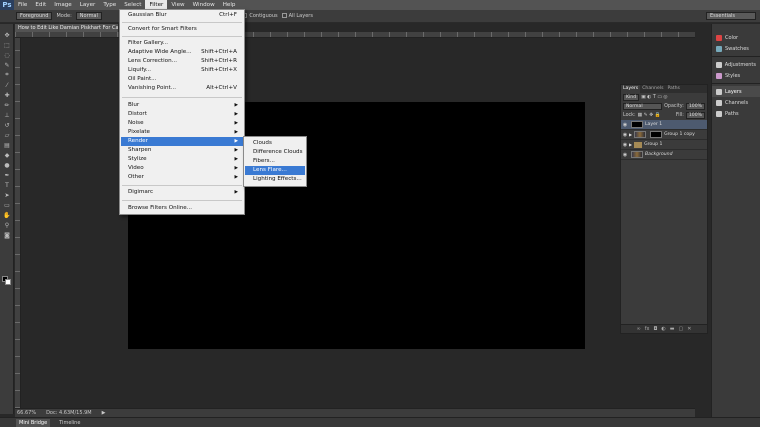 This screenshot has height=427, width=760. What do you see at coordinates (653, 144) in the screenshot?
I see `layer-name: Group 1` at bounding box center [653, 144].